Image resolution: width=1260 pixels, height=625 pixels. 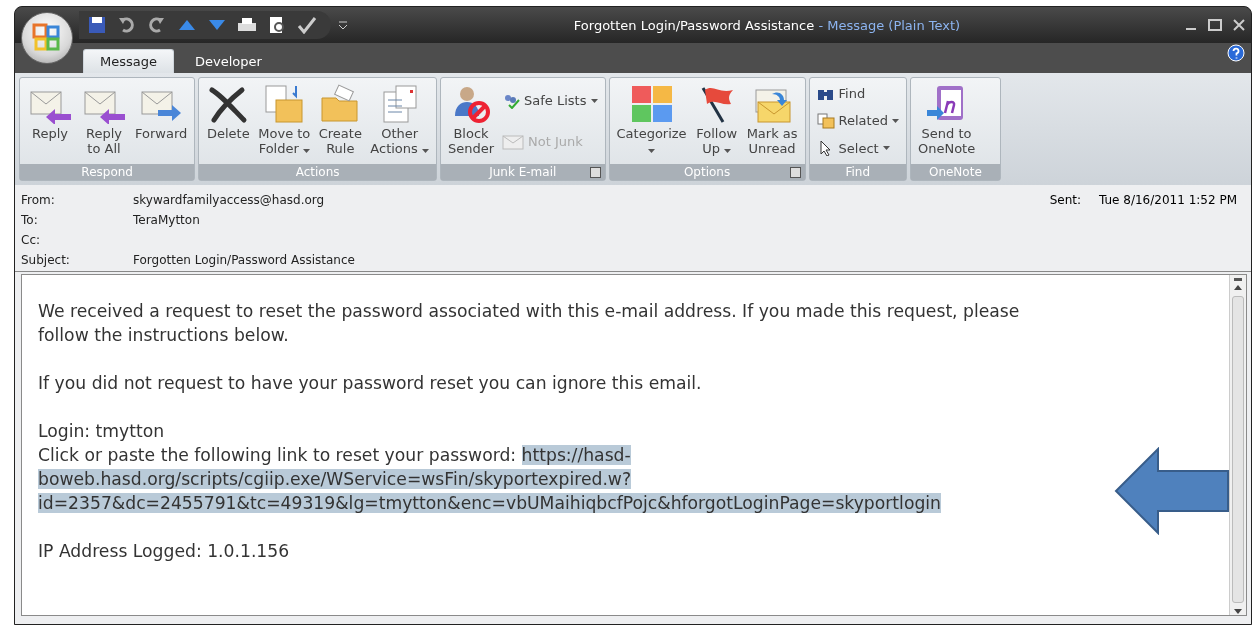 I want to click on ribbon-button: Forward, so click(x=161, y=121).